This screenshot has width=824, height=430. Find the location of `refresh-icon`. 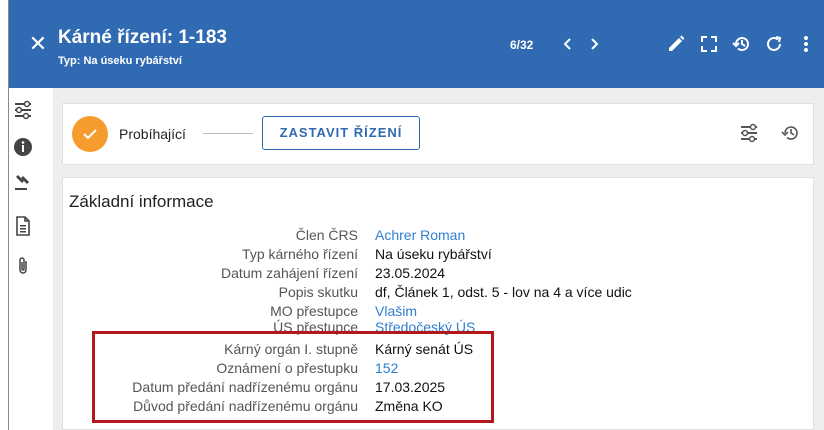

refresh-icon is located at coordinates (774, 44).